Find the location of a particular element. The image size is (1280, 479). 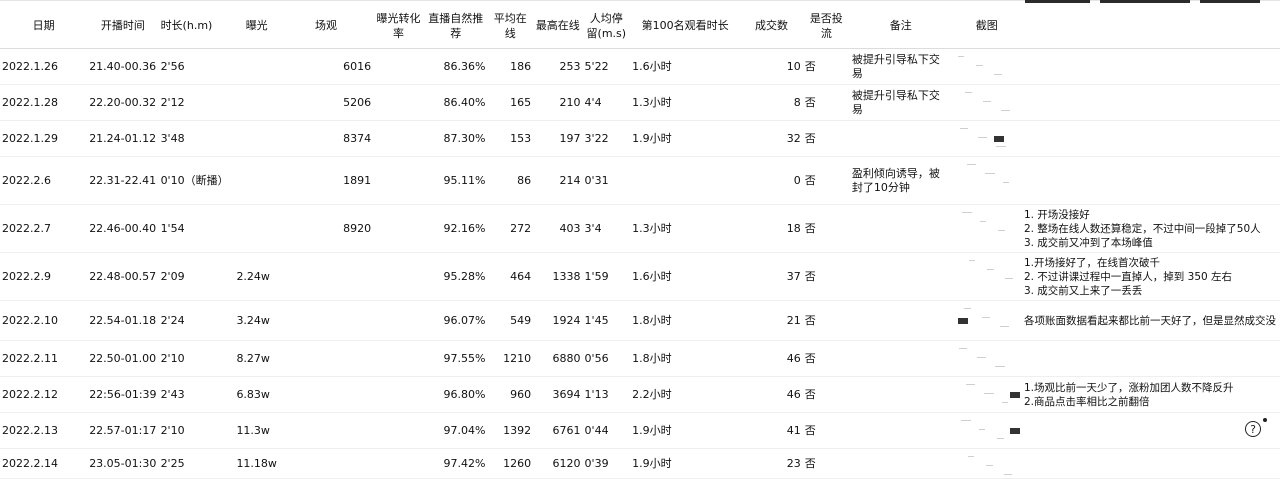

cell-date: 2022.1.29 is located at coordinates (44, 138).